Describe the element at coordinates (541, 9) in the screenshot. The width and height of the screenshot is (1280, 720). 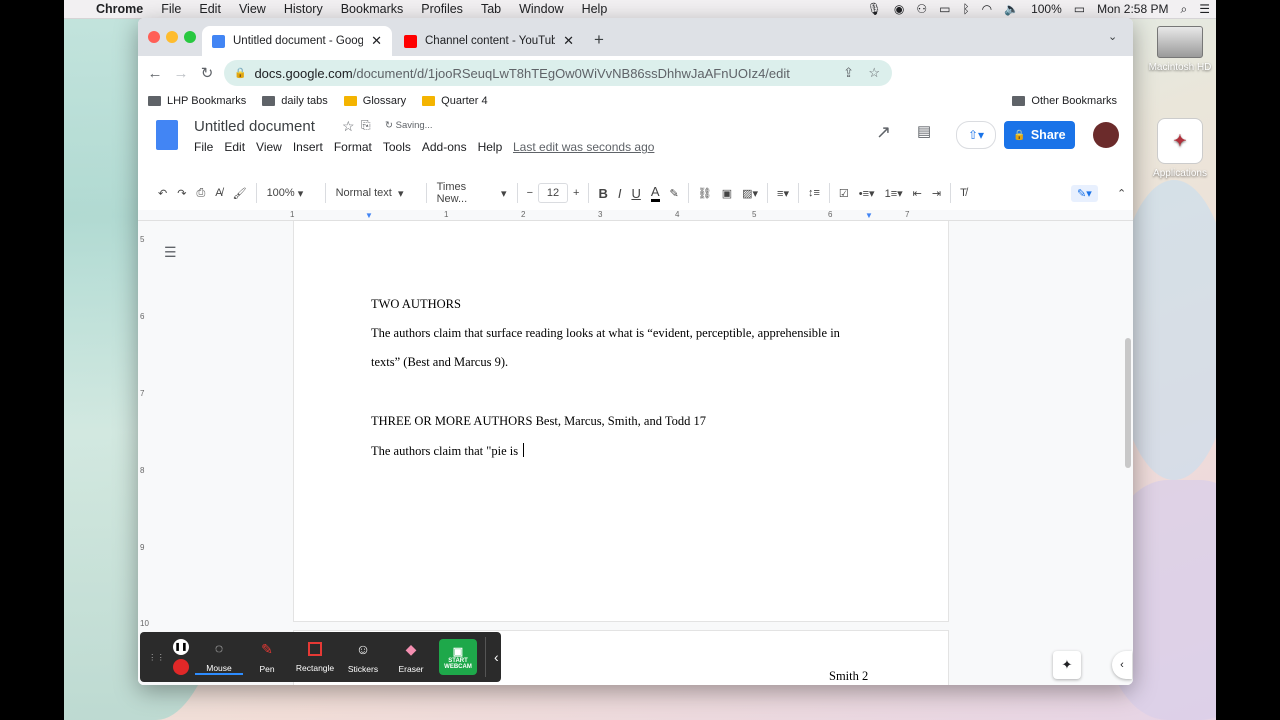
I see `menubar-item-window: Window` at that location.